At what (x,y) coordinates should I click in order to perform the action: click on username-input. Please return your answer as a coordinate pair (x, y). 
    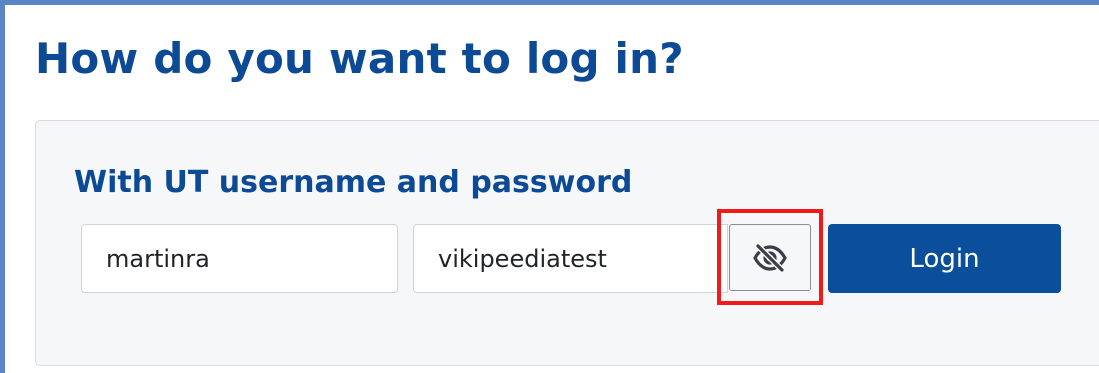
    Looking at the image, I should click on (239, 258).